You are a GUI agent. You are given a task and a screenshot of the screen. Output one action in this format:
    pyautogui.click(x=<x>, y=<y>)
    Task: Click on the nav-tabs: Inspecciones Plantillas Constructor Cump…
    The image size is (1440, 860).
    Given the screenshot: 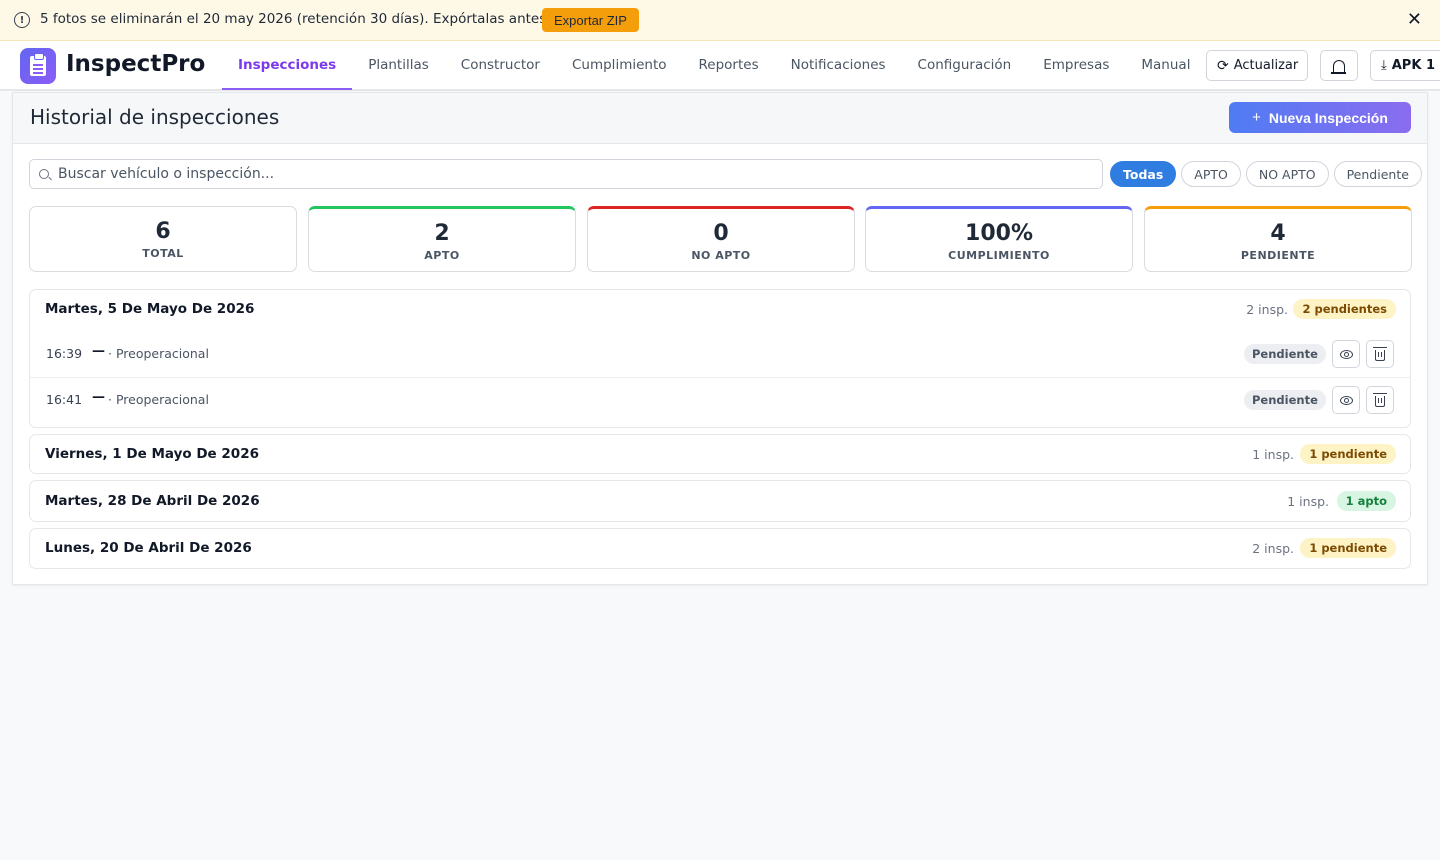 What is the action you would take?
    pyautogui.click(x=714, y=65)
    